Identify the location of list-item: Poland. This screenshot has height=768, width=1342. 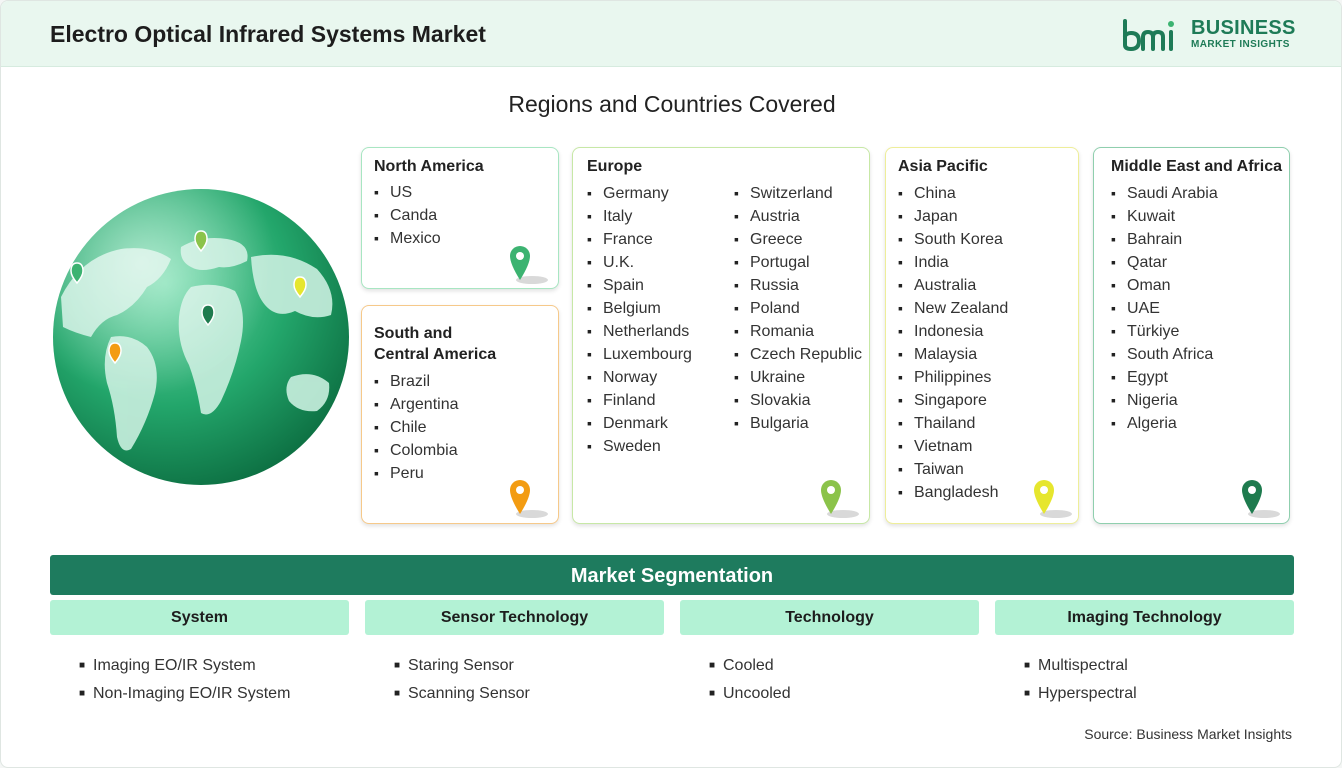
(798, 308).